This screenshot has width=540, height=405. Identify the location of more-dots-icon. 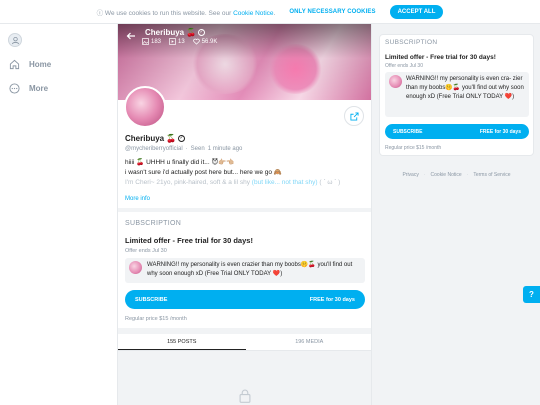
(14, 88).